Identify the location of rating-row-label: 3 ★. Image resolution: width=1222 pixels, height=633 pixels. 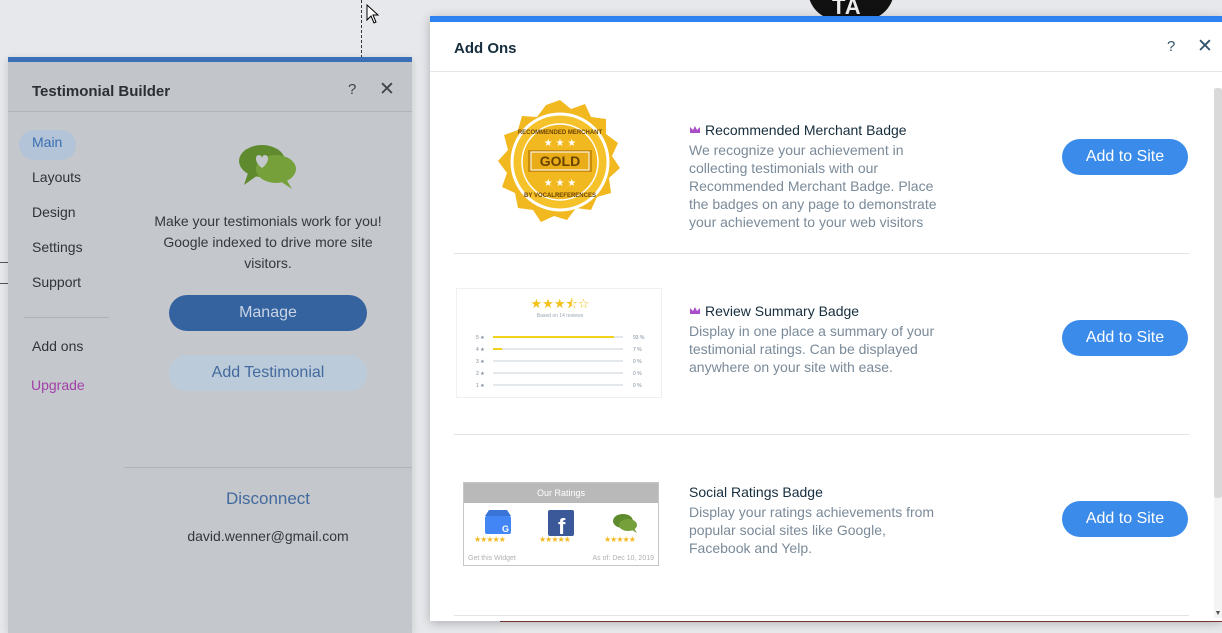
(480, 362).